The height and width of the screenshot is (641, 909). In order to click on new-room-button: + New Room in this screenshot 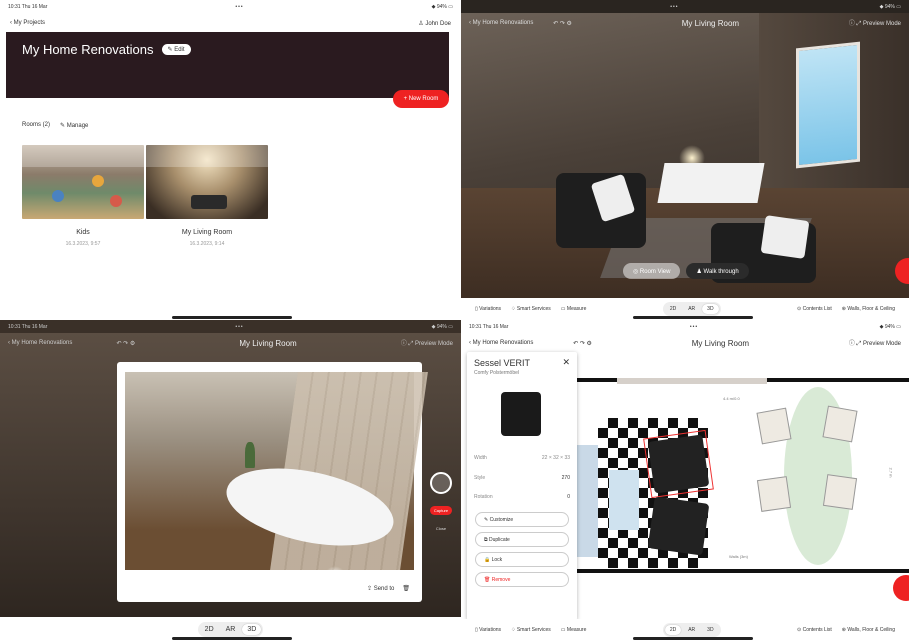, I will do `click(421, 99)`.